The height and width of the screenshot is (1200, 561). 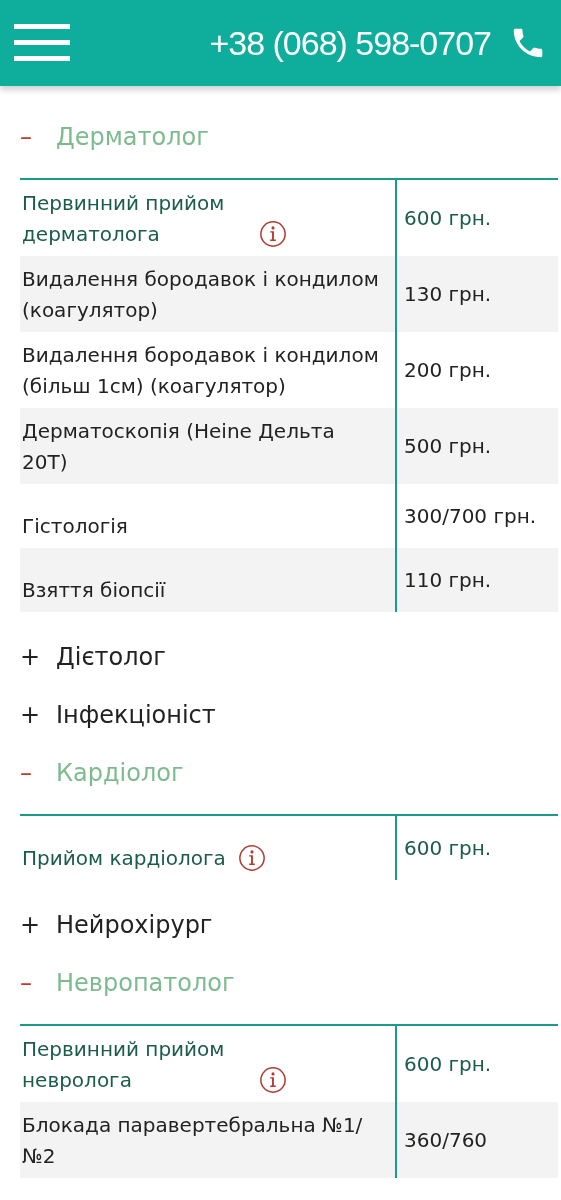 I want to click on service-name: Взяття біопсії, so click(x=94, y=590).